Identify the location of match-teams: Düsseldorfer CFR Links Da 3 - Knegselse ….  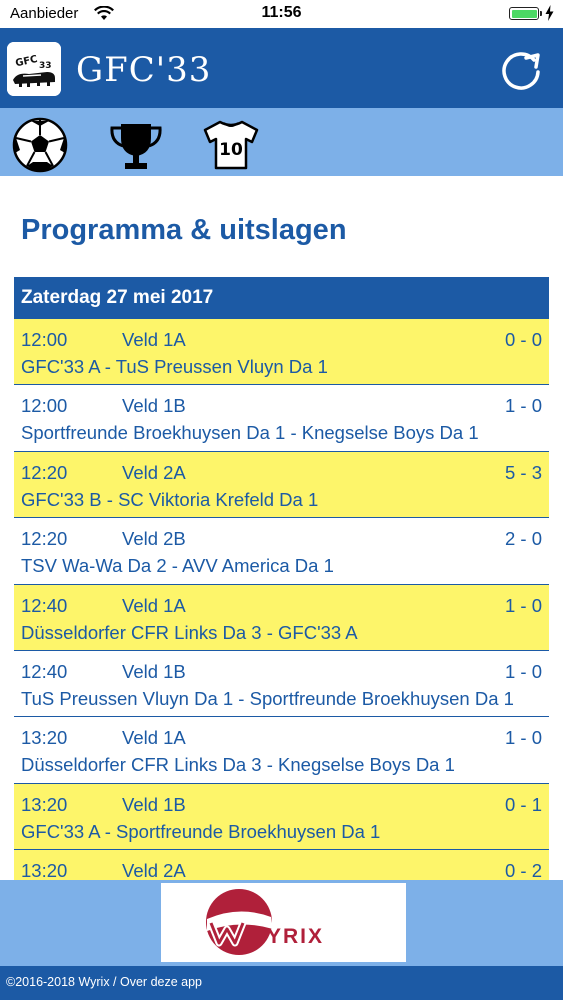
(238, 765).